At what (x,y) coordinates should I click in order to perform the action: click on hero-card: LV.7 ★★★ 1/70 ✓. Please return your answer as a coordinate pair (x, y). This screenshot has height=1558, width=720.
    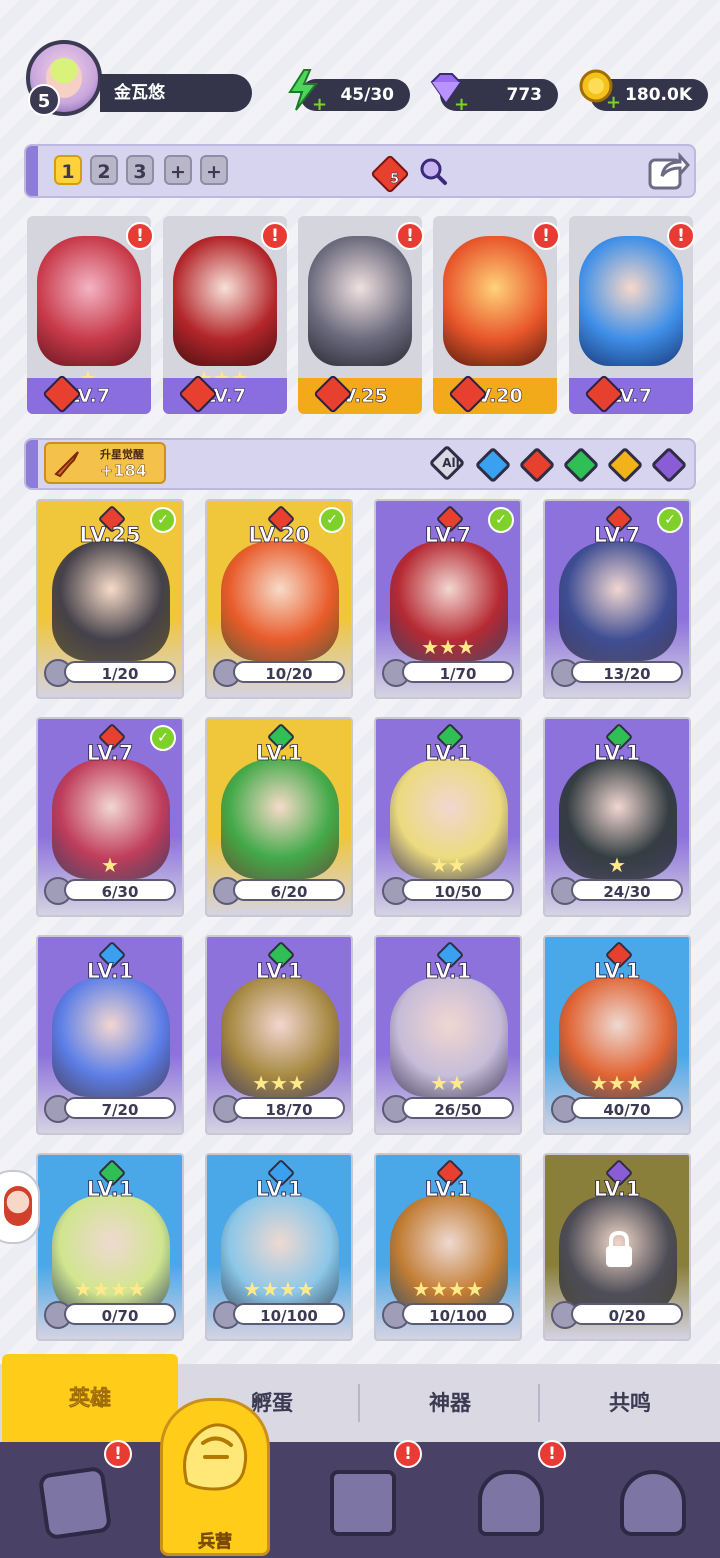
    Looking at the image, I should click on (448, 599).